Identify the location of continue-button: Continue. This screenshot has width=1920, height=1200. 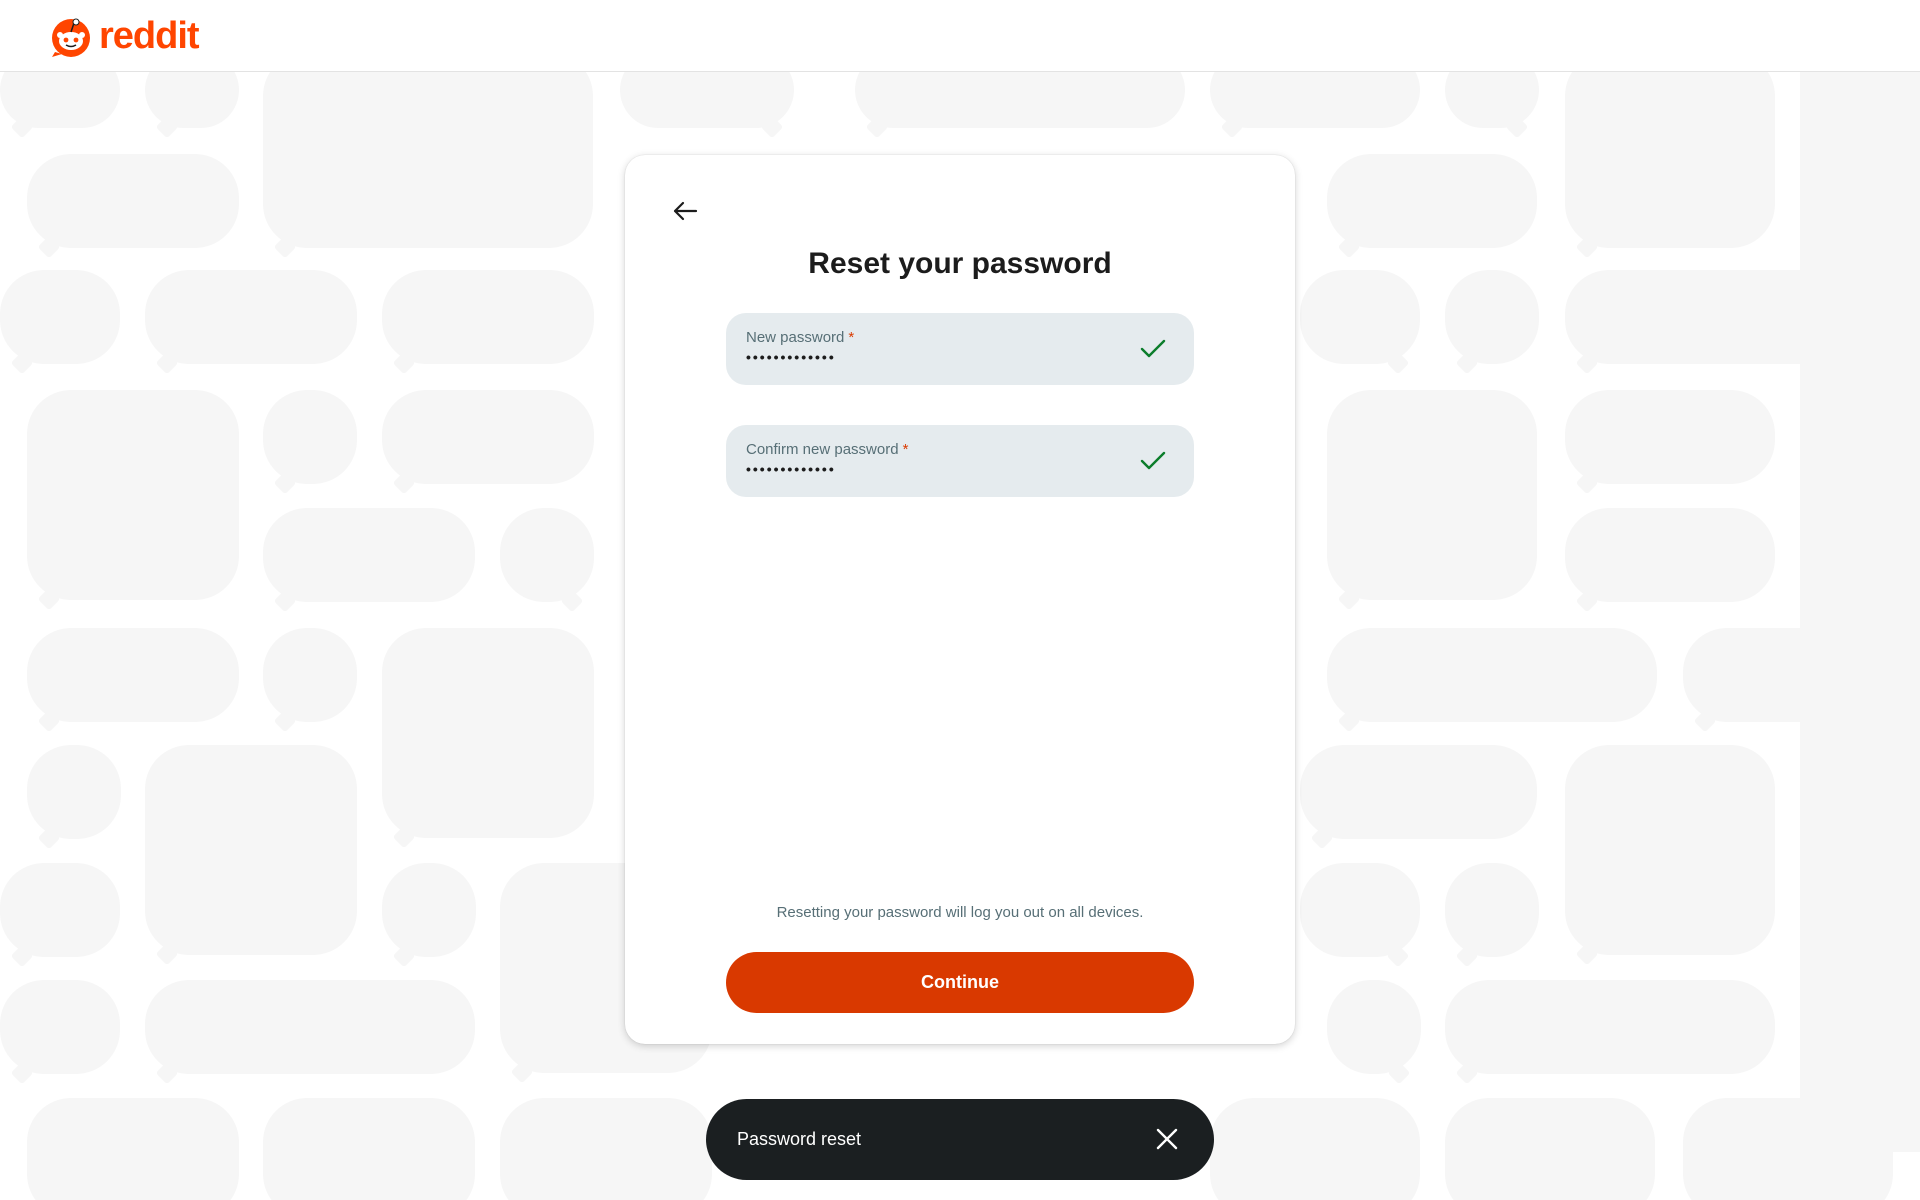
(960, 982).